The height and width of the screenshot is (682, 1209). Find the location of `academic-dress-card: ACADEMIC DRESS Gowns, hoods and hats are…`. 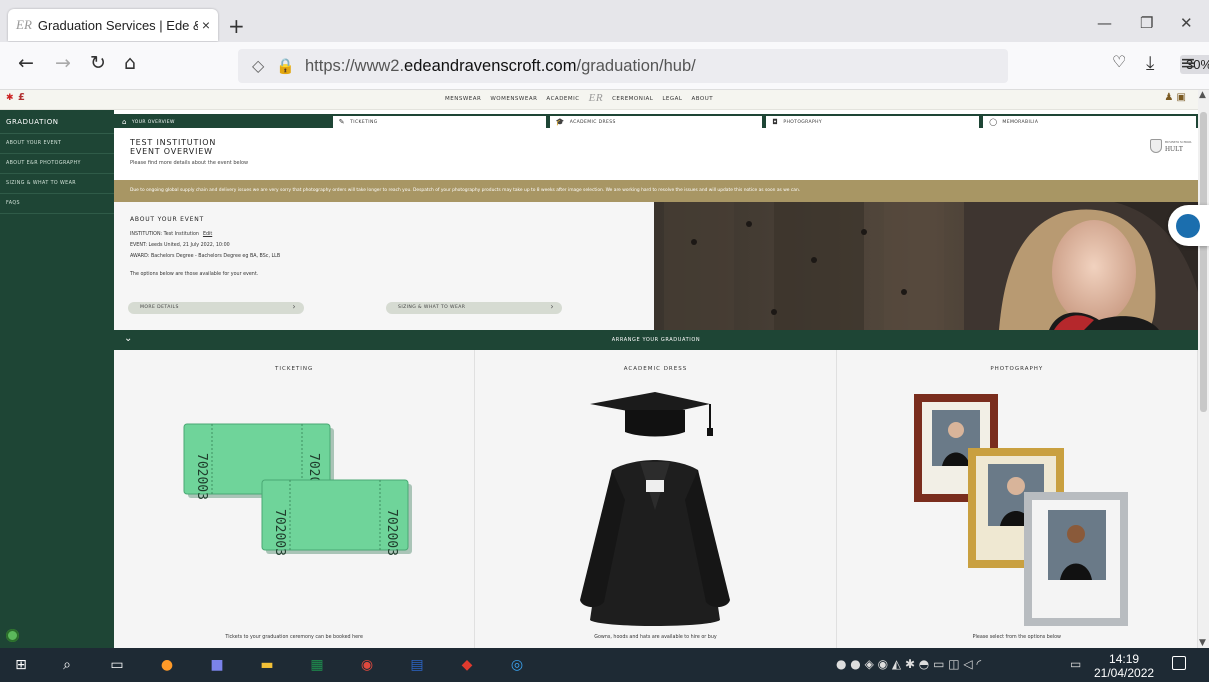

academic-dress-card: ACADEMIC DRESS Gowns, hoods and hats are… is located at coordinates (656, 499).